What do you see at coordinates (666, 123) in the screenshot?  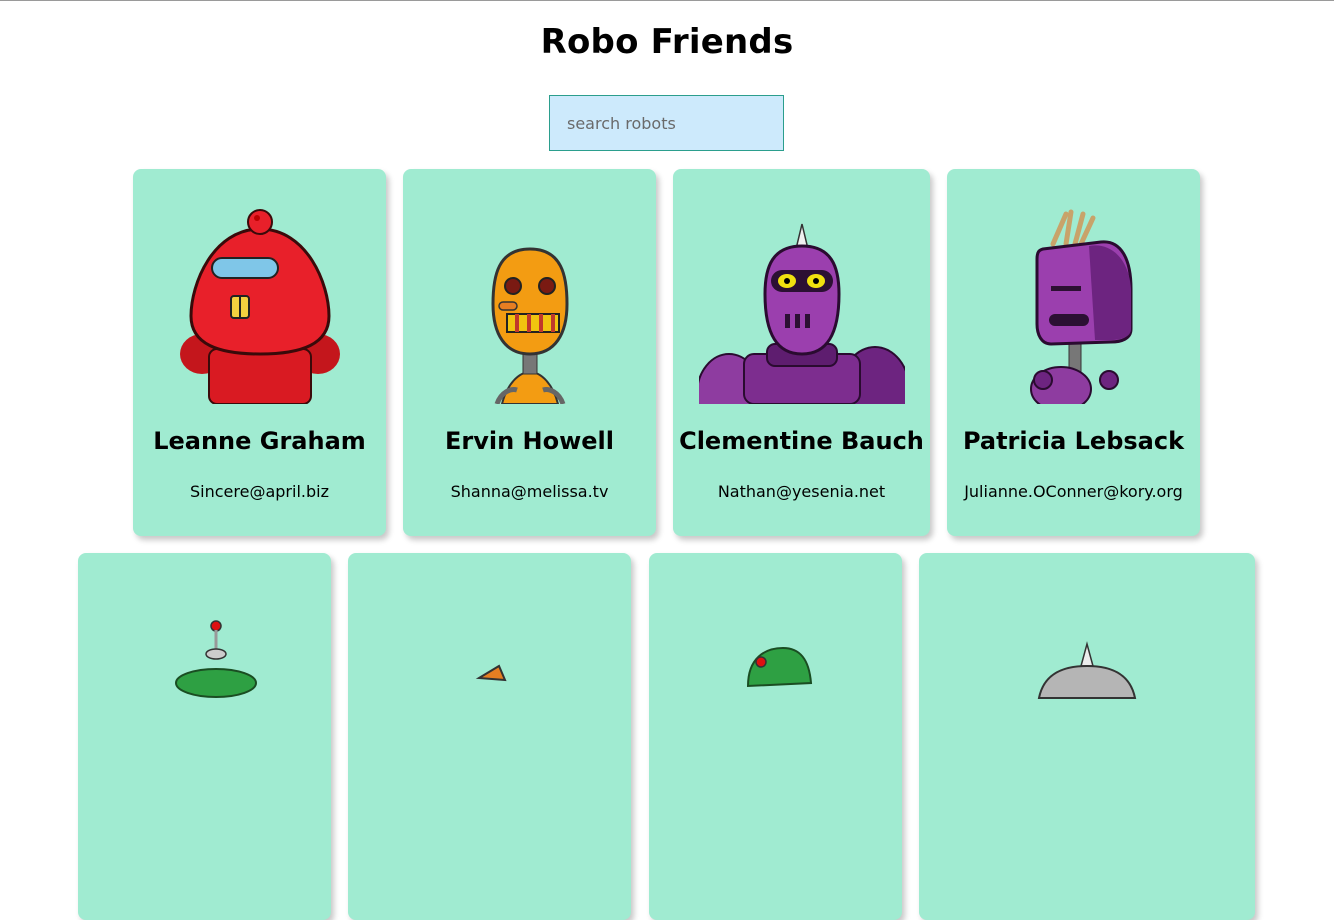 I see `search-input` at bounding box center [666, 123].